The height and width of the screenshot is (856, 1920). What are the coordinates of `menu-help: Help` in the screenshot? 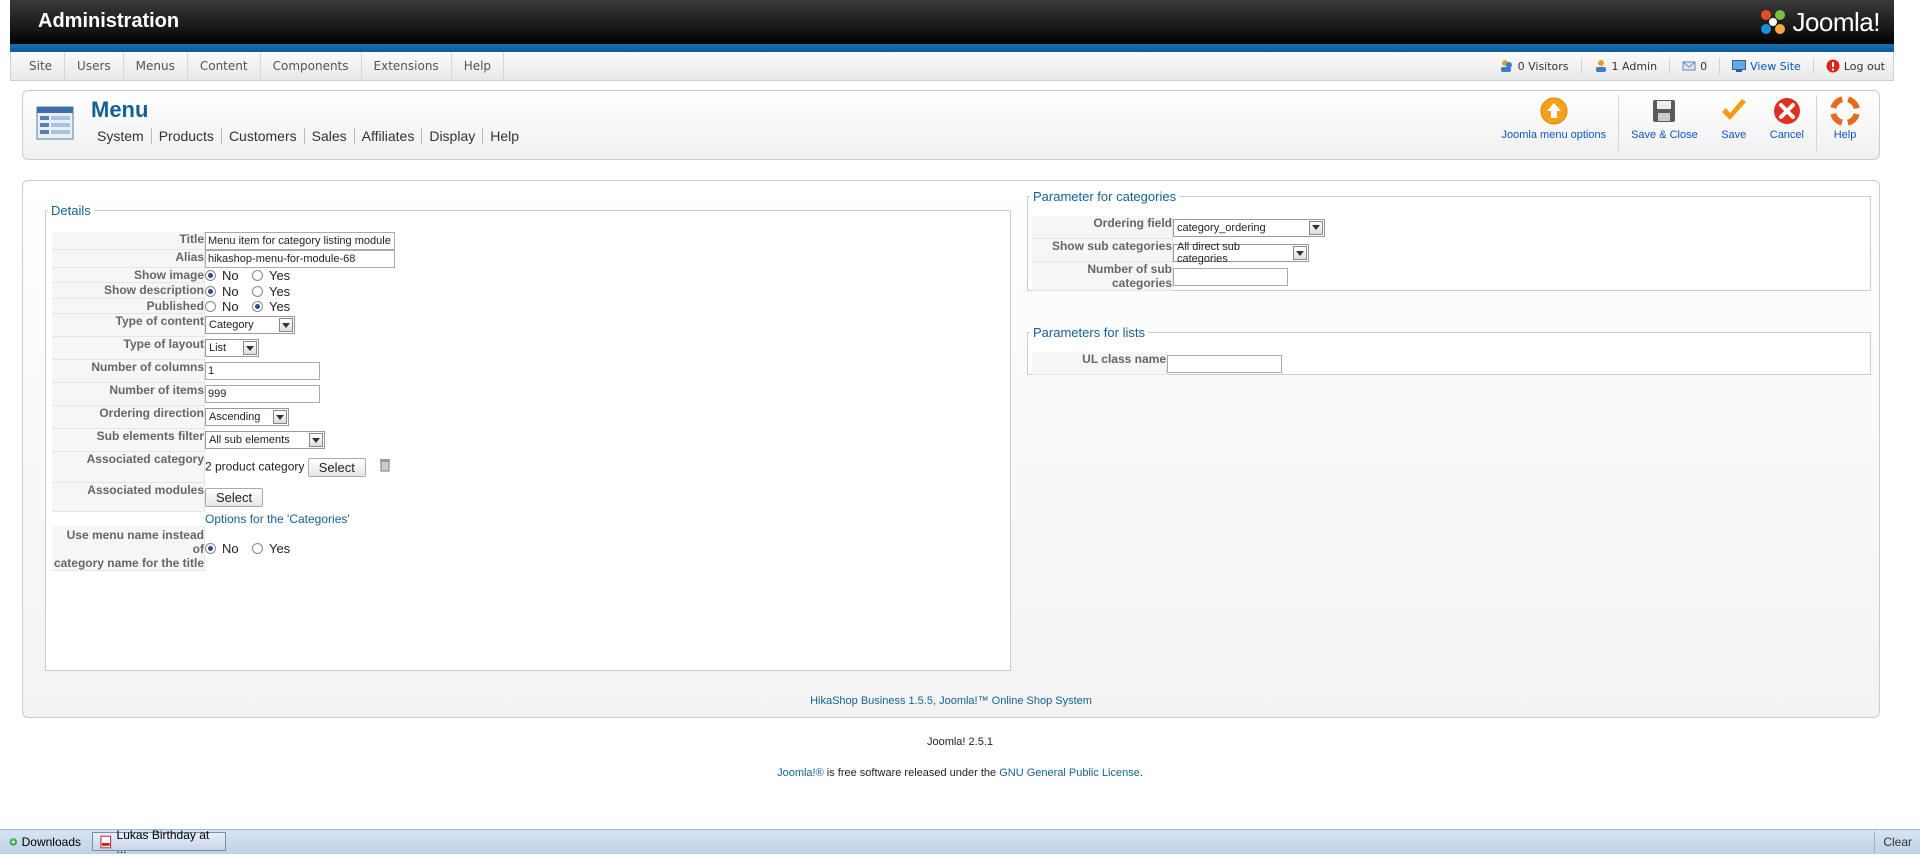 It's located at (478, 66).